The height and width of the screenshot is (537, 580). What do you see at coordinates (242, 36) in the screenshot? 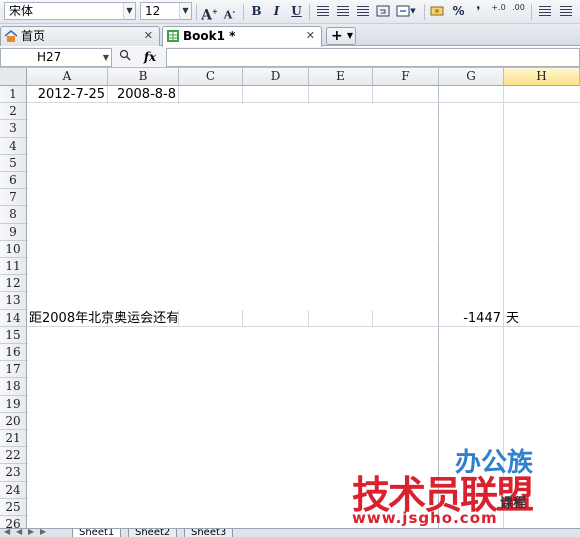
I see `tab-book1: Book1 * ✕` at bounding box center [242, 36].